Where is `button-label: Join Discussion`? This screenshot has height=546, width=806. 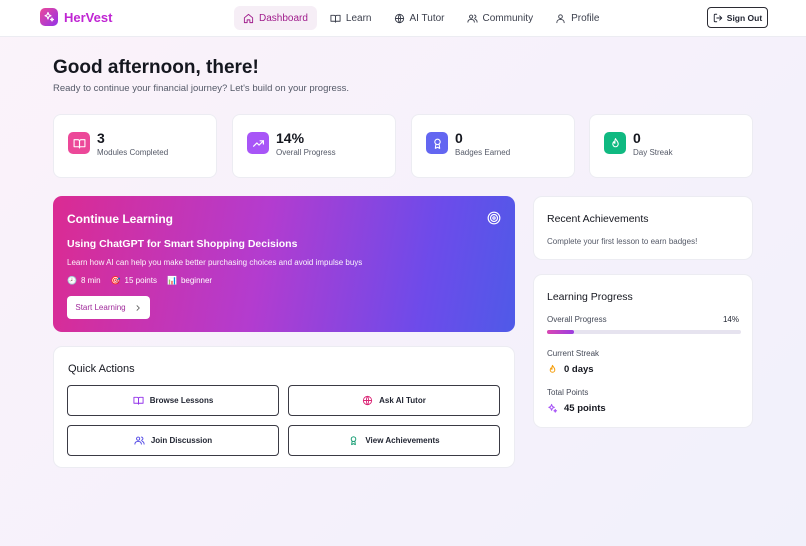 button-label: Join Discussion is located at coordinates (181, 440).